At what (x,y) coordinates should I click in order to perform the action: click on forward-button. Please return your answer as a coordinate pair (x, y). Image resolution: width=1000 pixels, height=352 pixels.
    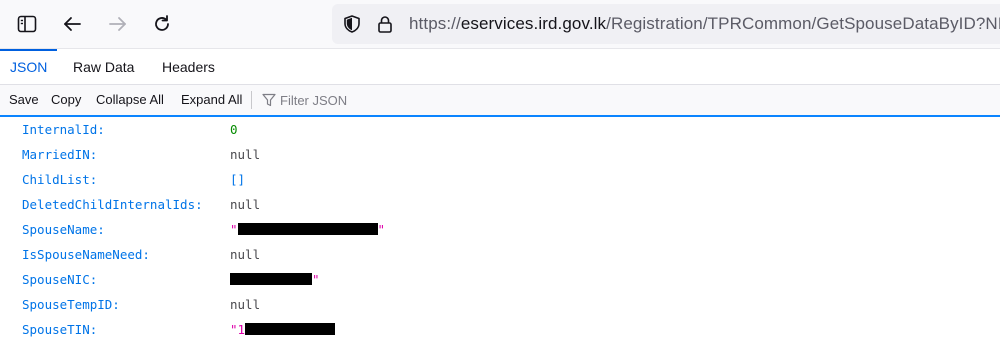
    Looking at the image, I should click on (118, 24).